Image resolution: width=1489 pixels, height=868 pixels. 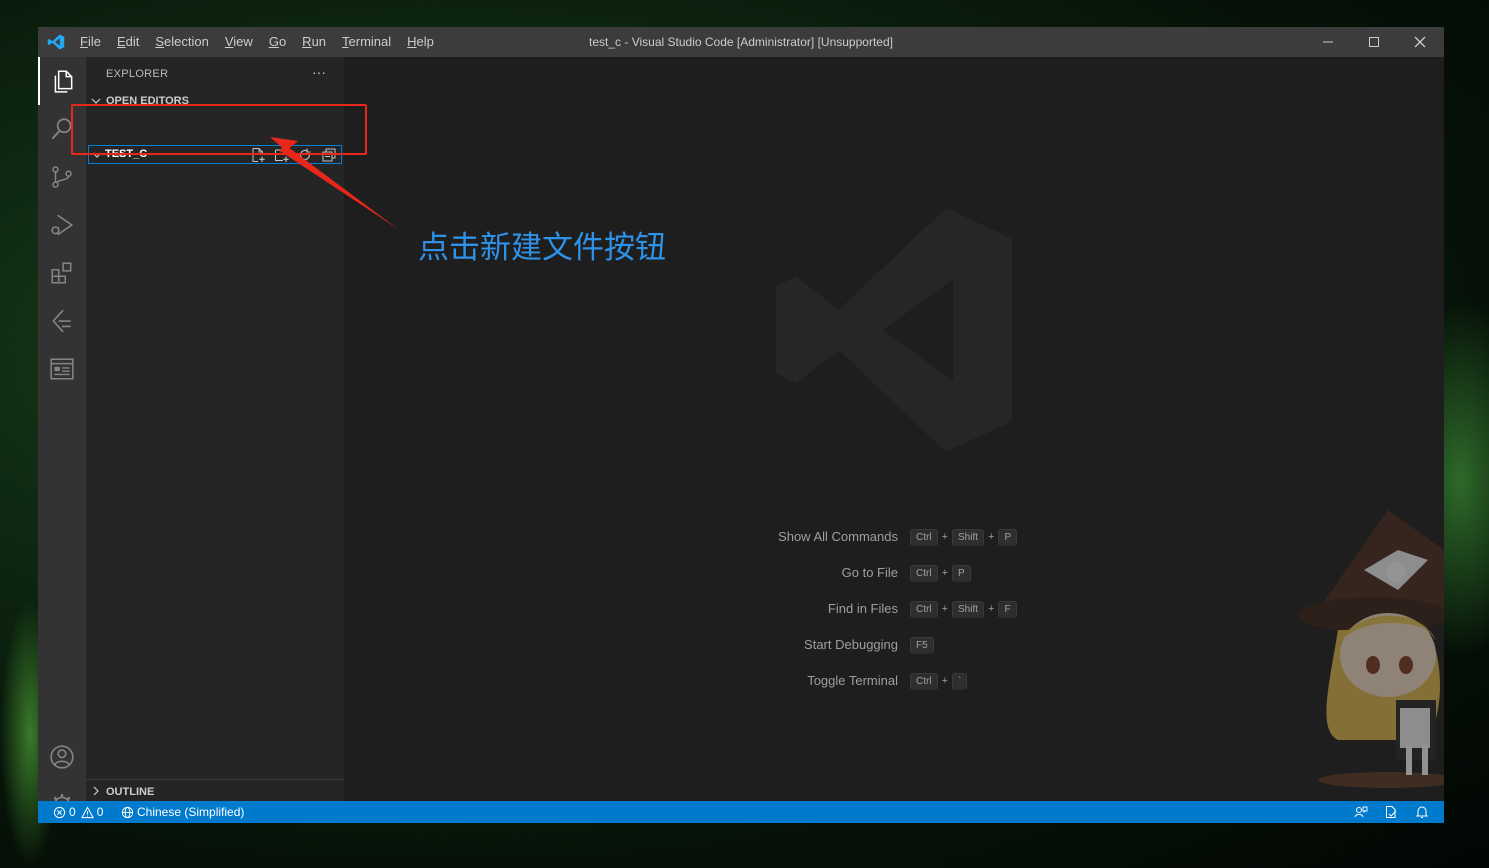 I want to click on background-mascot-image, so click(x=1371, y=649).